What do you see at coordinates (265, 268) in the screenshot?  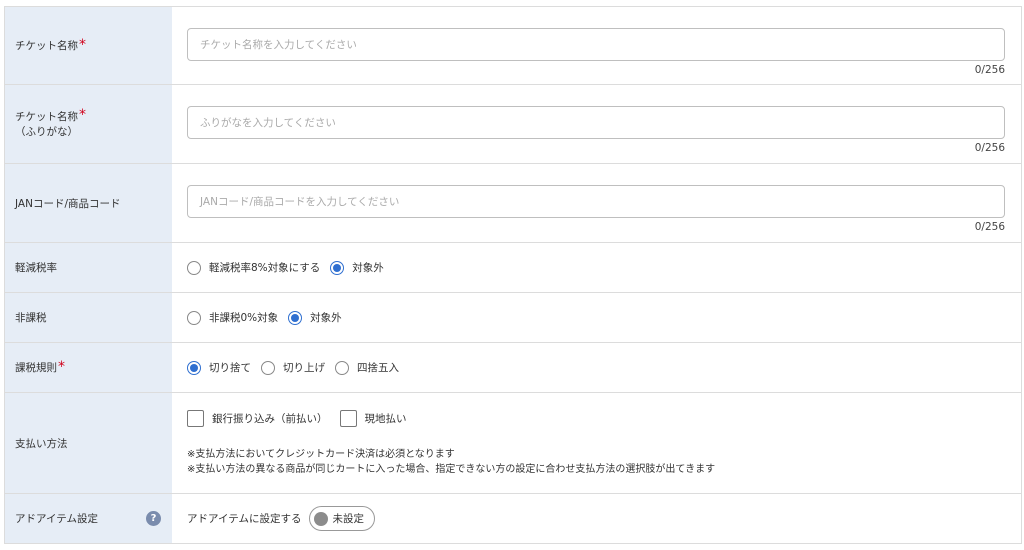 I see `radio-label: 軽減税率8%対象にする` at bounding box center [265, 268].